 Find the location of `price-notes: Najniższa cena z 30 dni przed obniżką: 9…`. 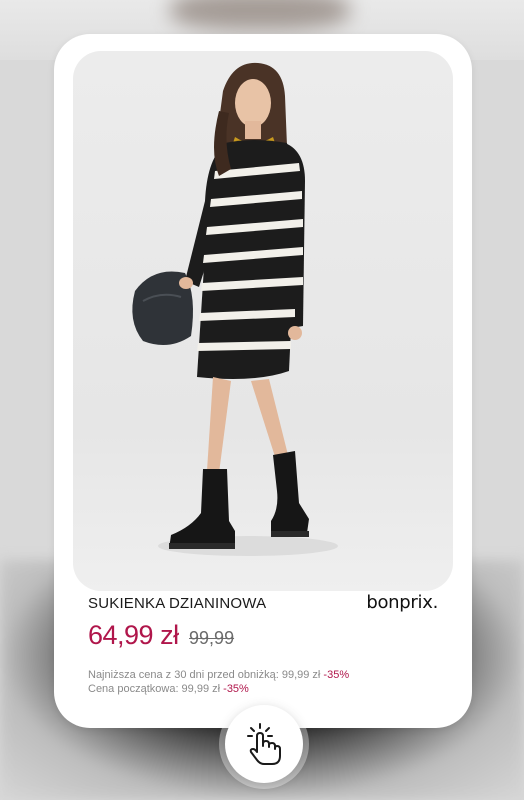

price-notes: Najniższa cena z 30 dni przed obniżką: 9… is located at coordinates (218, 682).